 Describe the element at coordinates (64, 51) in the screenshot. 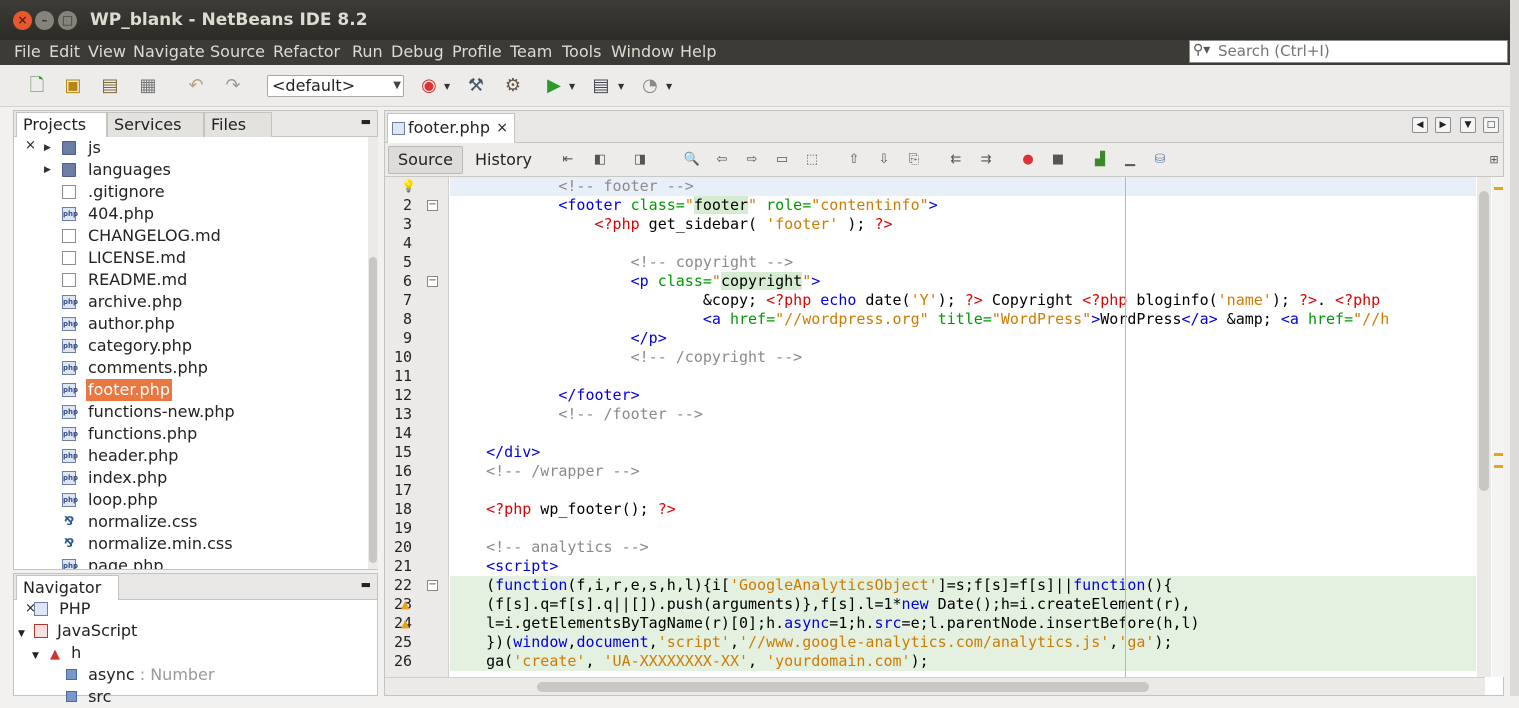

I see `menu-edit: Edit` at that location.